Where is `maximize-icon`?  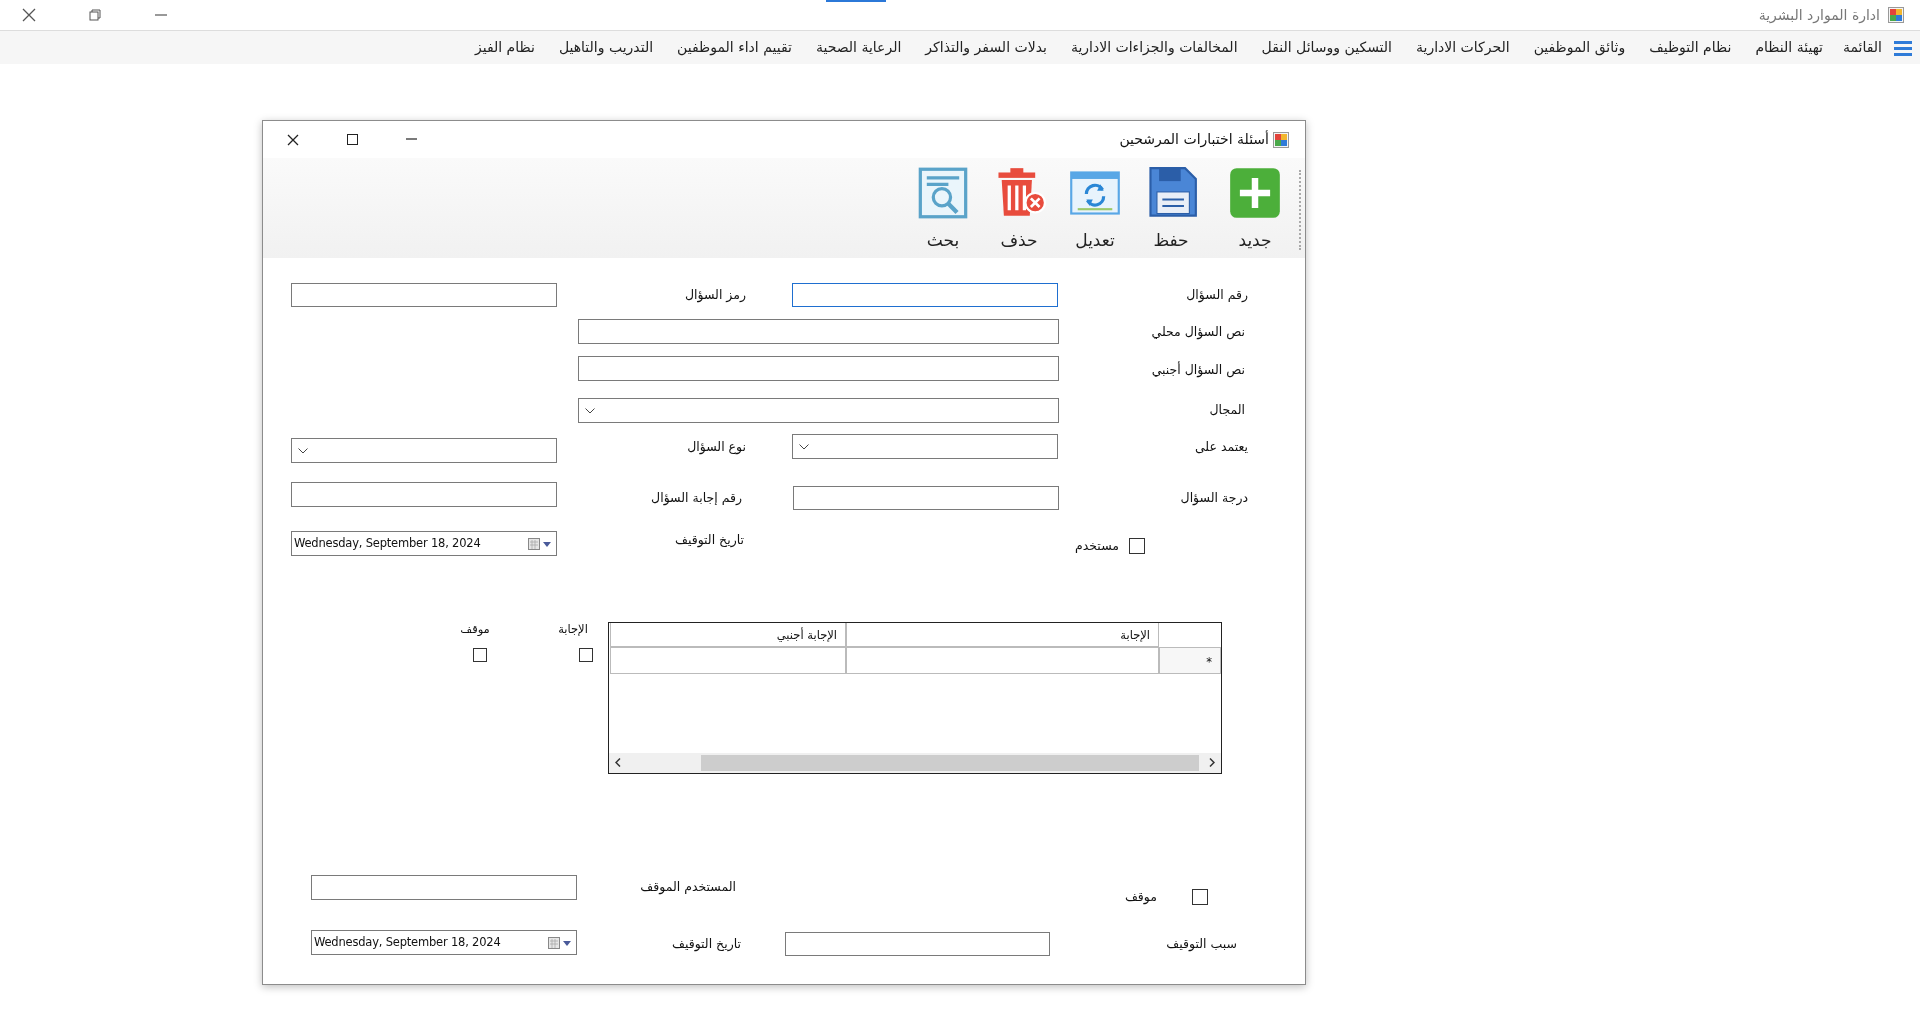
maximize-icon is located at coordinates (352, 139).